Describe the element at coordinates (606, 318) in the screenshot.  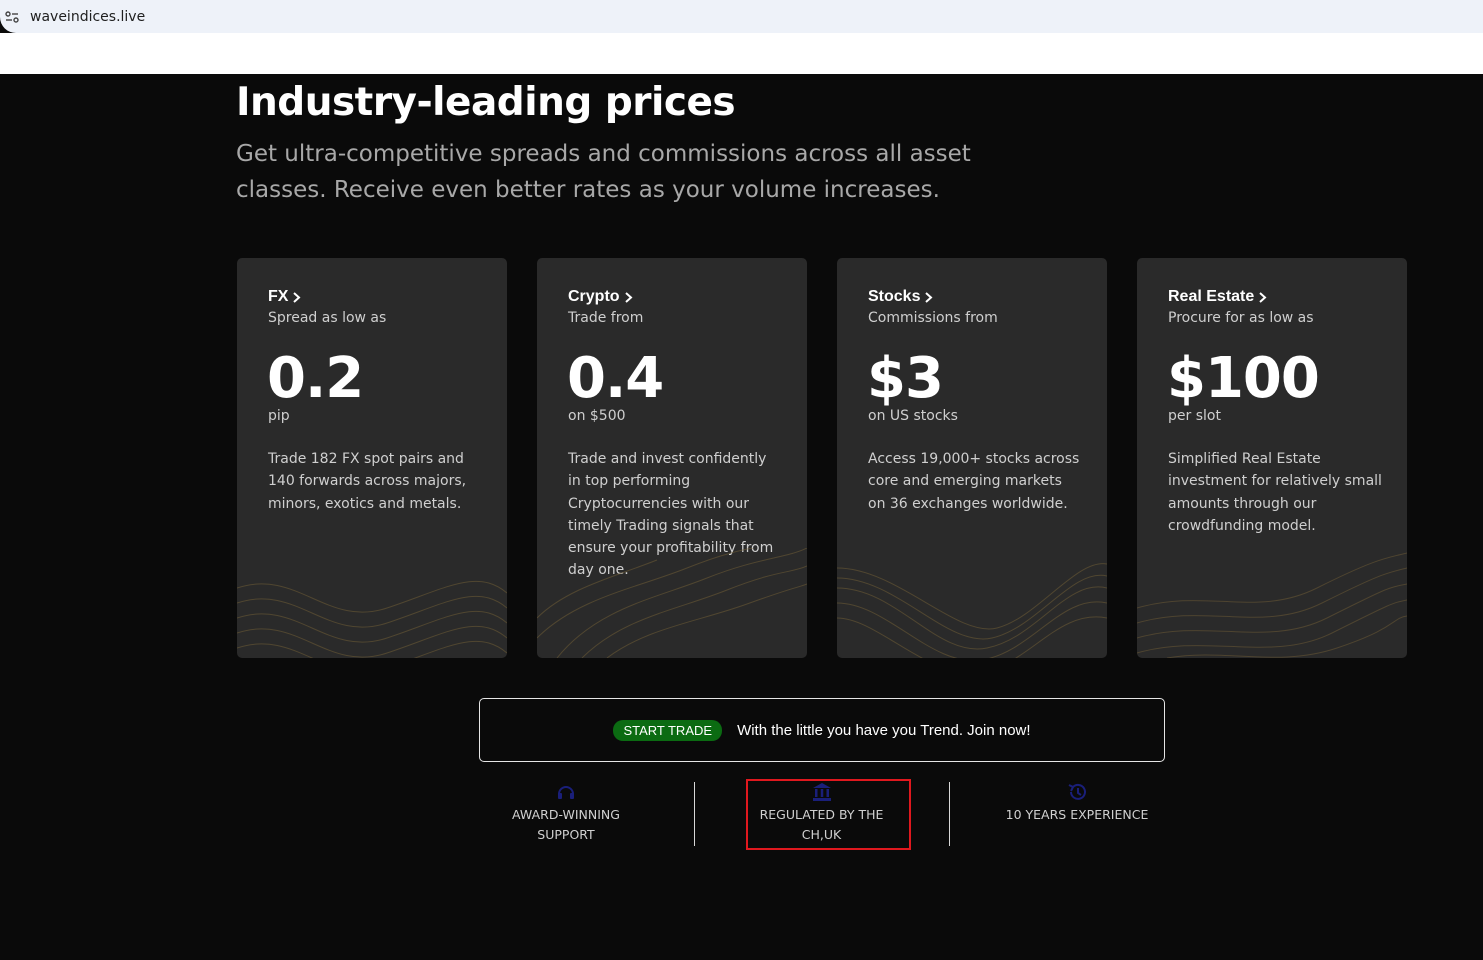
I see `crypto-card-subtitle: Trade from` at that location.